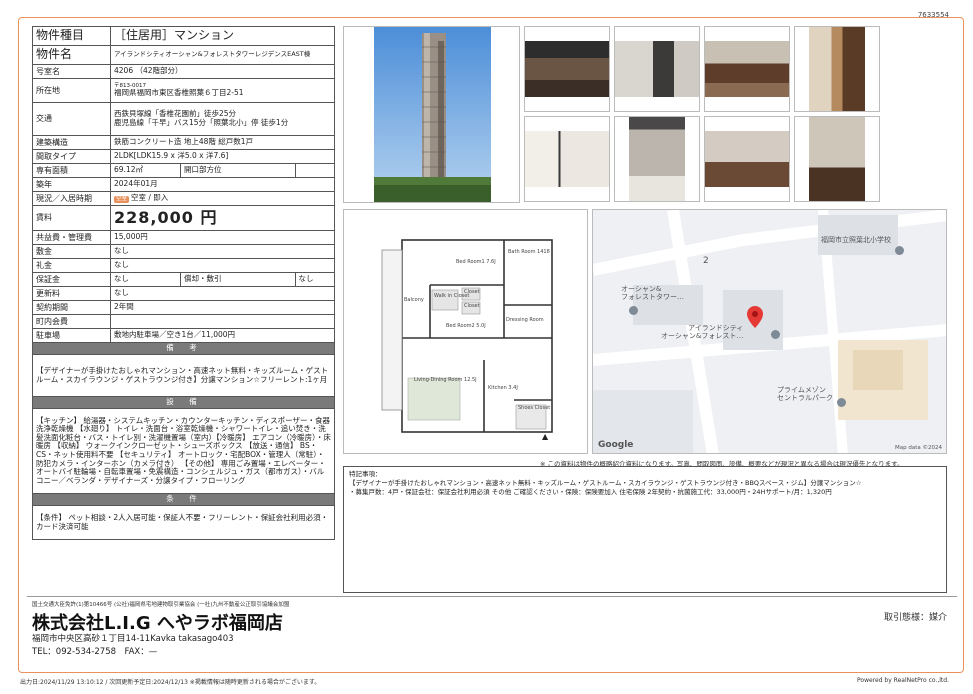 The width and height of the screenshot is (973, 694). I want to click on map-credit: Map data ©2024, so click(918, 448).